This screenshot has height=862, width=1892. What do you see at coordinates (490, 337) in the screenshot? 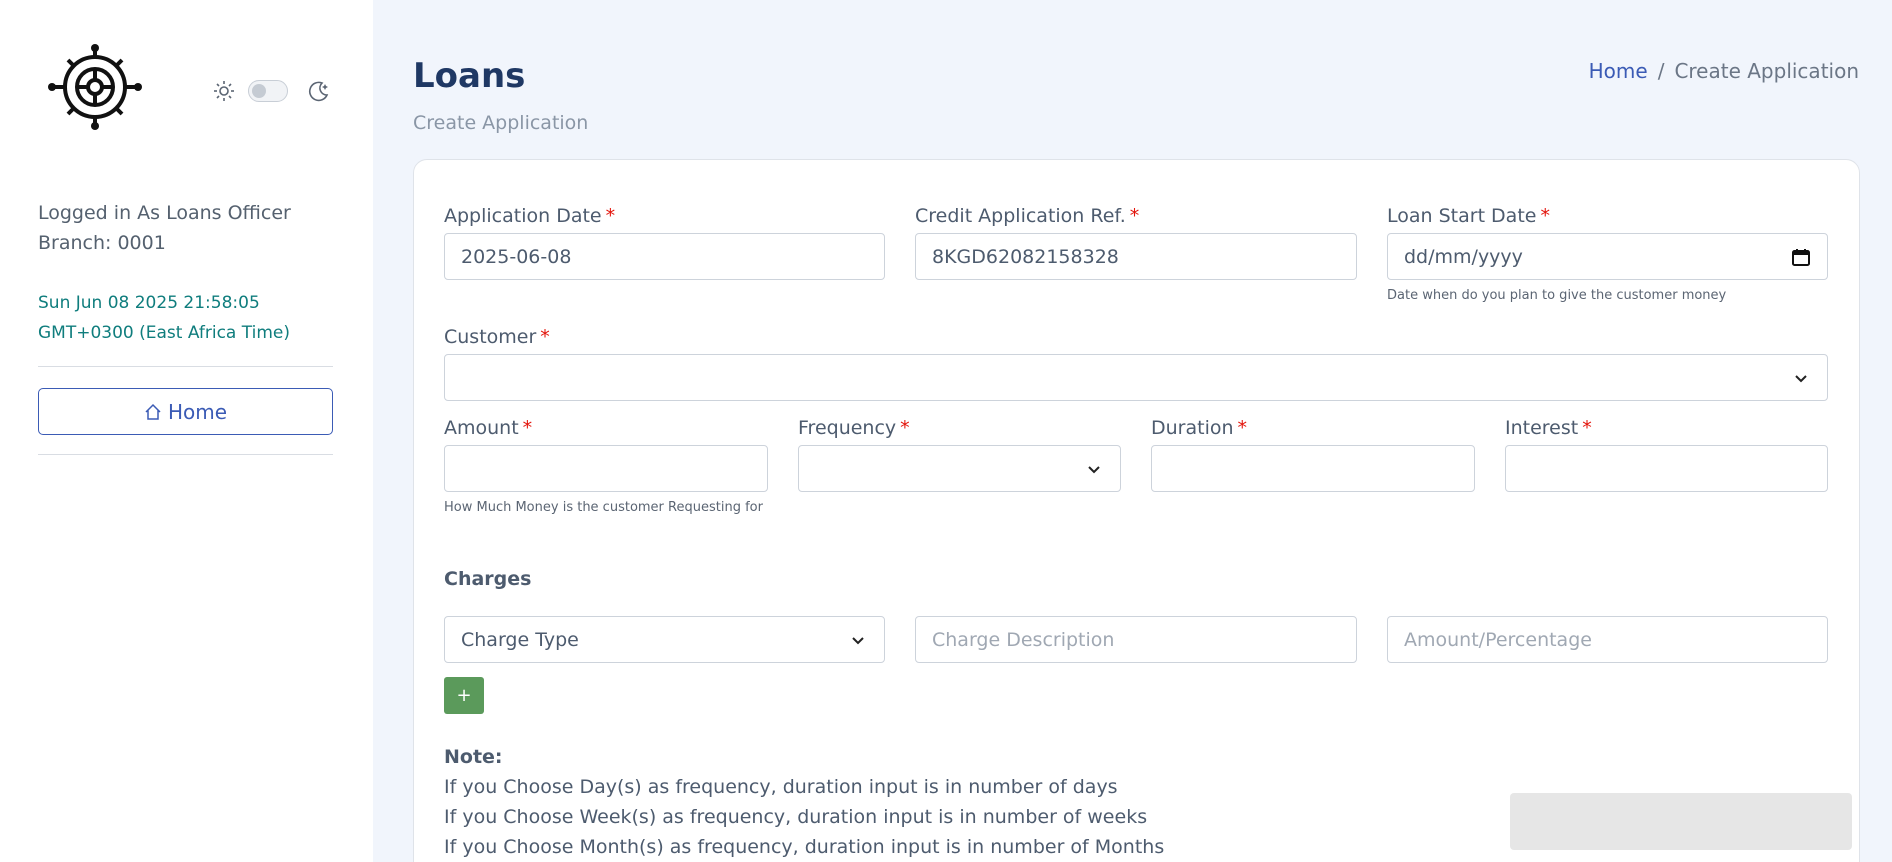
I see `label-text: Customer` at bounding box center [490, 337].